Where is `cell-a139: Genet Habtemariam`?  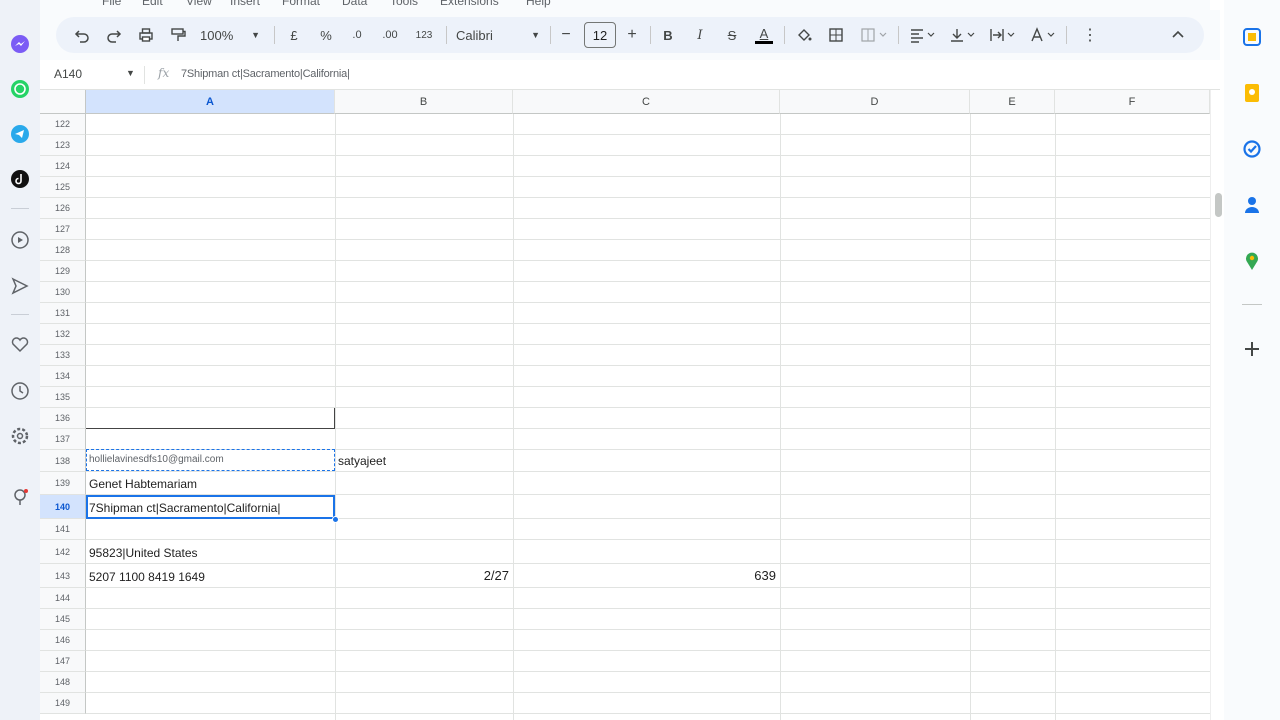 cell-a139: Genet Habtemariam is located at coordinates (143, 484).